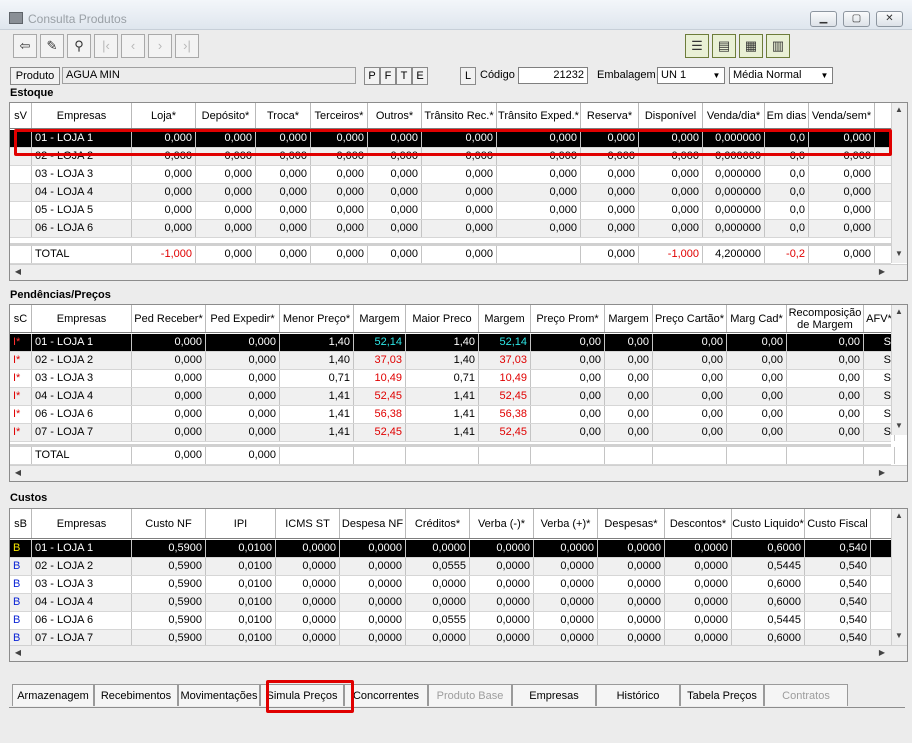 This screenshot has height=743, width=912. I want to click on custos-col-header: IPI, so click(241, 523).